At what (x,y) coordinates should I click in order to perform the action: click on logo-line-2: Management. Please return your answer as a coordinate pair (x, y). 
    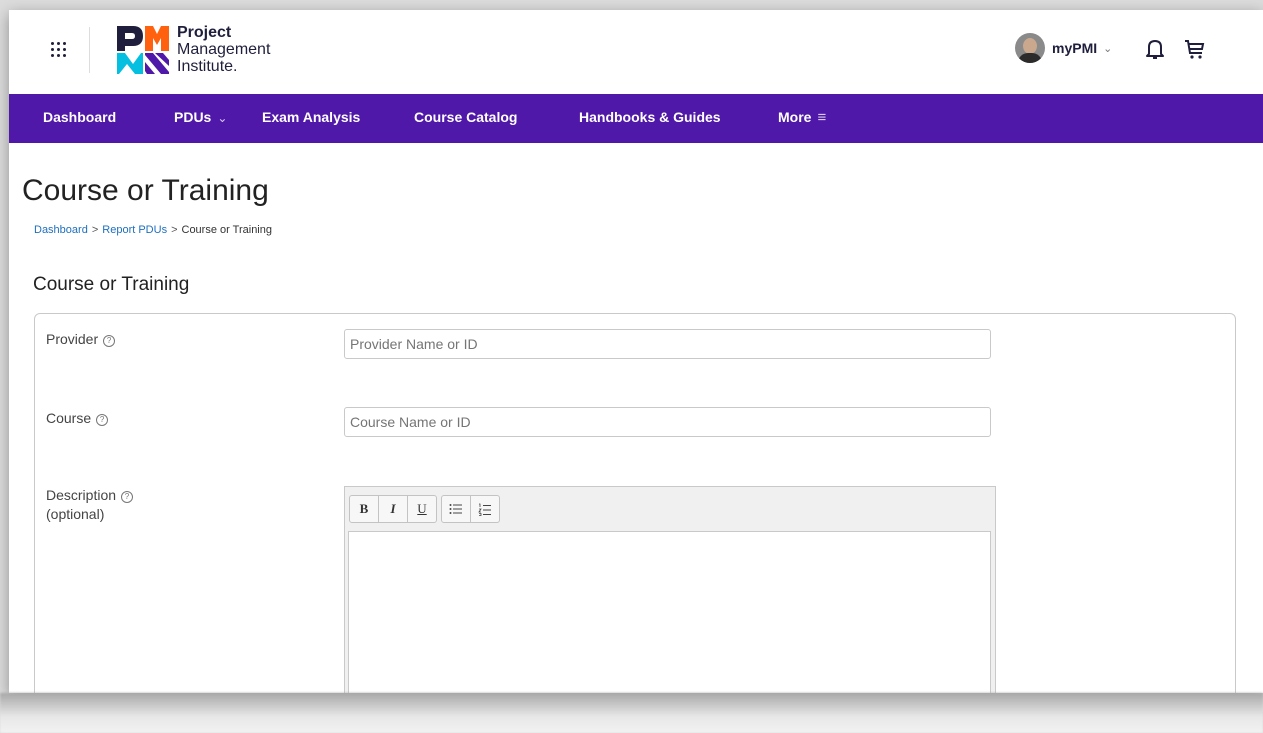
    Looking at the image, I should click on (224, 49).